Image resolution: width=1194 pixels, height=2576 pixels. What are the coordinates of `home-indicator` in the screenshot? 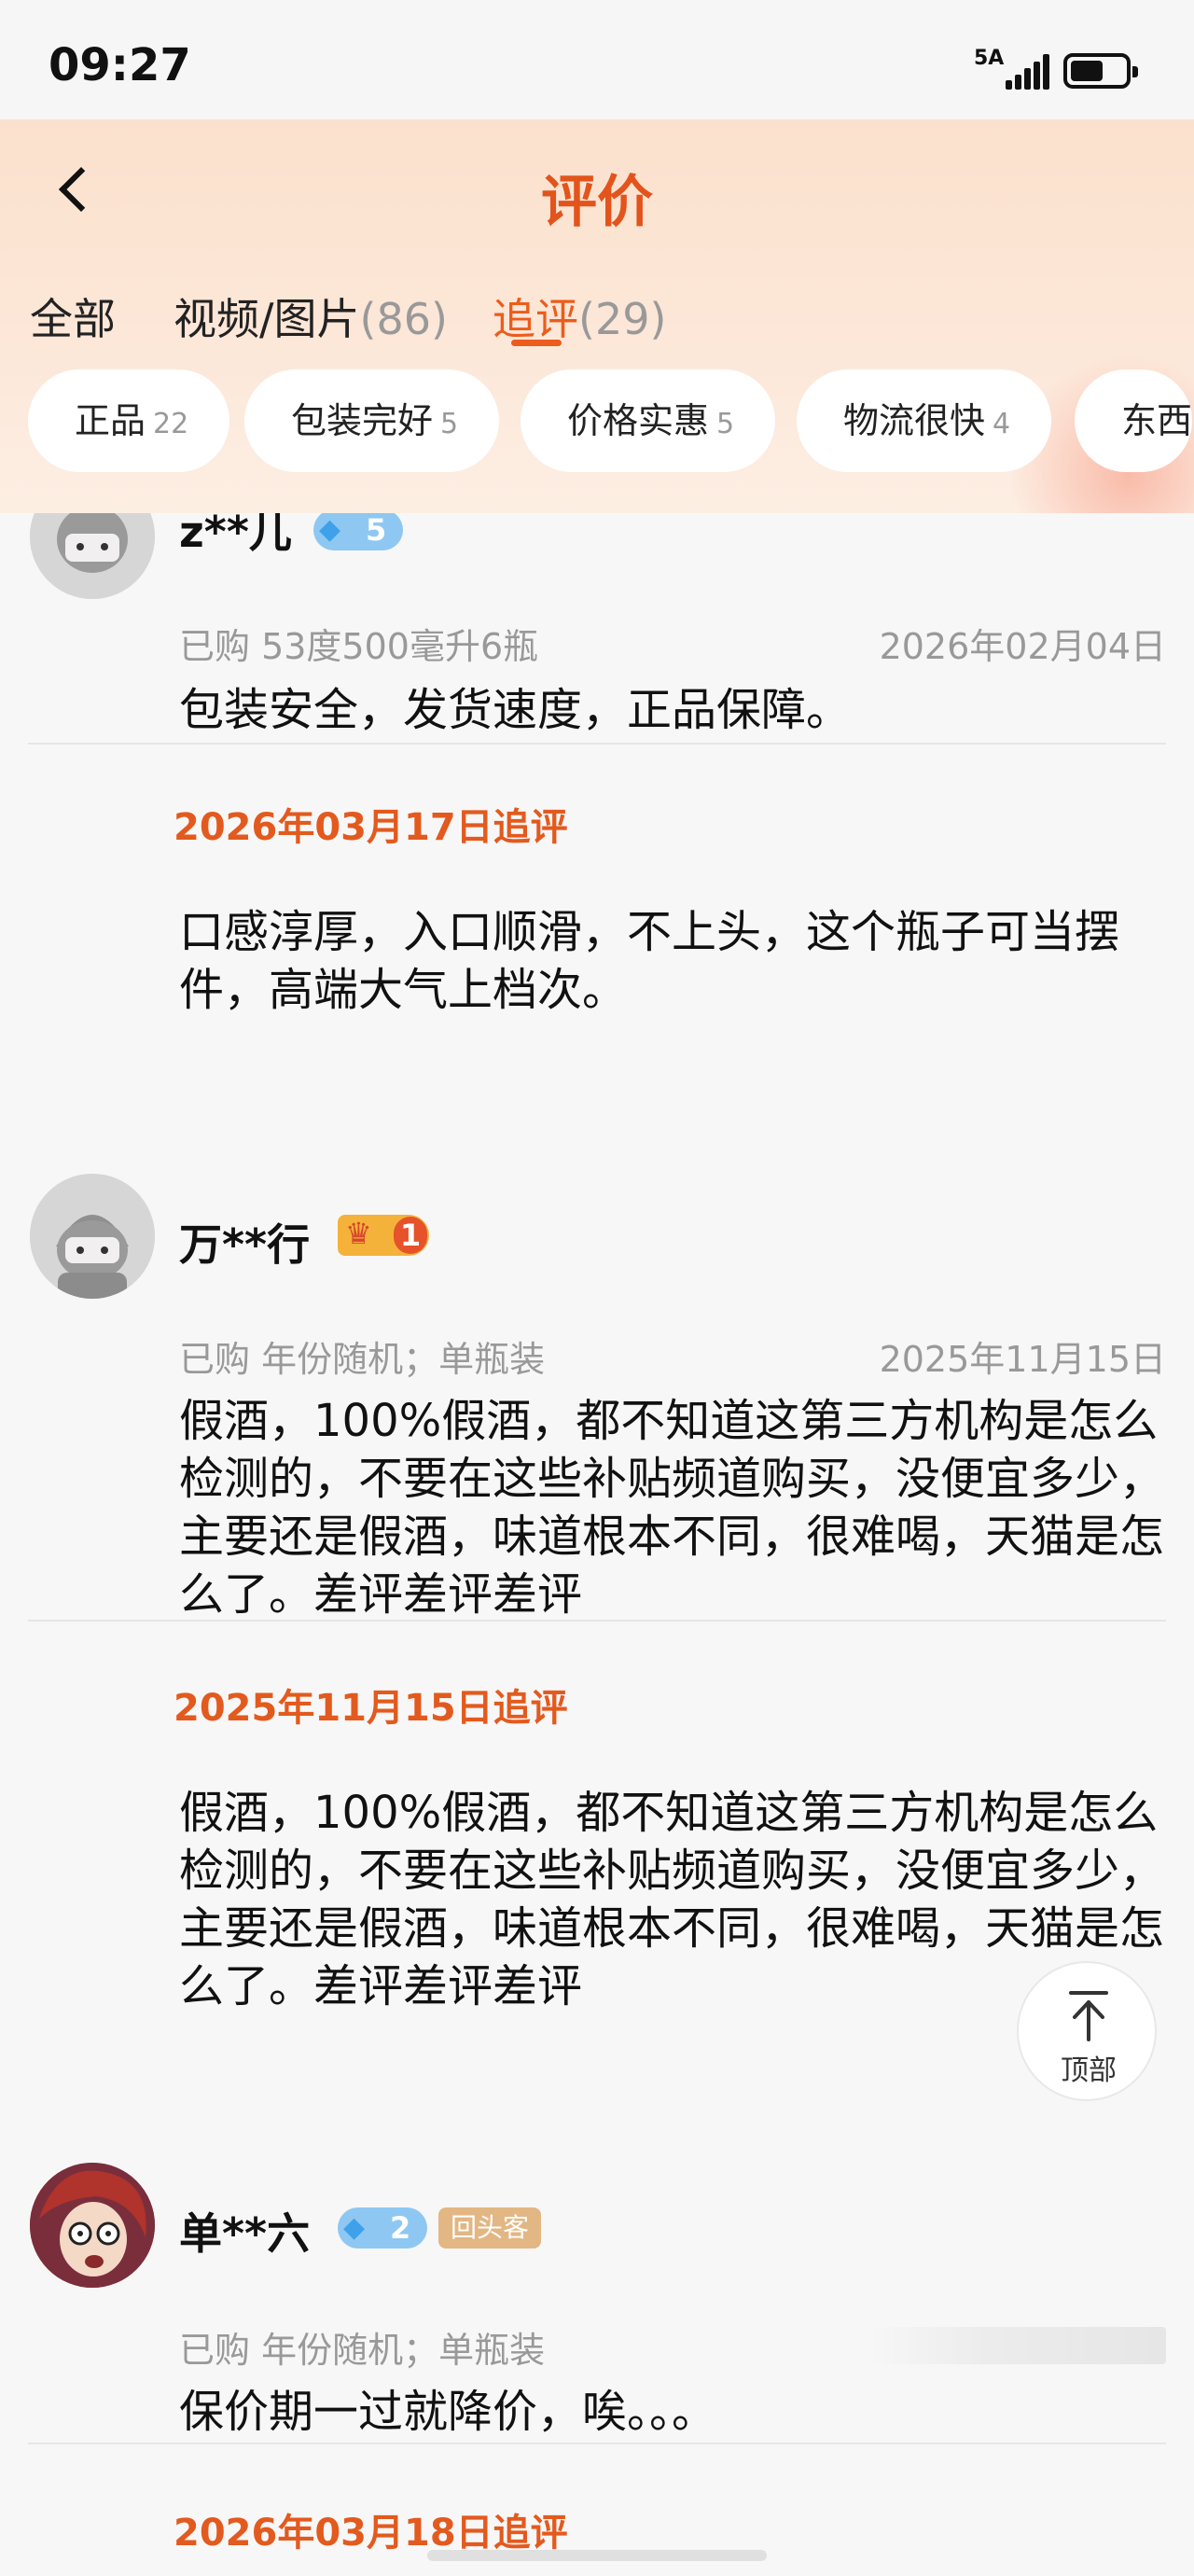 It's located at (597, 2556).